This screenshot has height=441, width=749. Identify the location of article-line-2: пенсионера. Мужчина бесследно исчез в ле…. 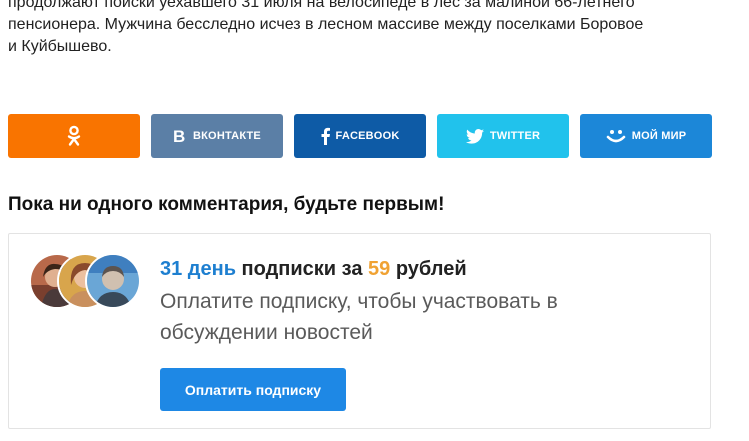
(326, 24).